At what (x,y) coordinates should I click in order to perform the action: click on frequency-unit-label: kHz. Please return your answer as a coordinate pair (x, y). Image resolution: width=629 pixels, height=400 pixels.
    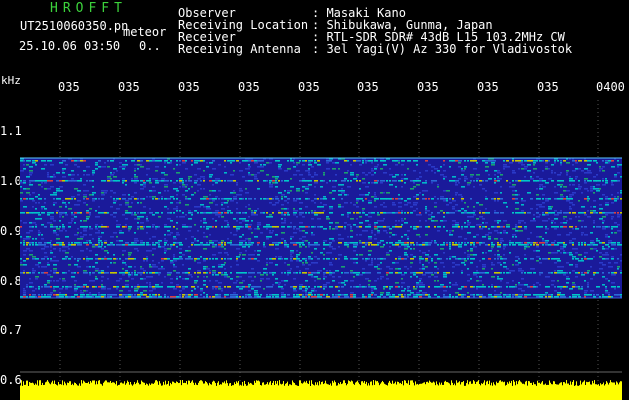
    Looking at the image, I should click on (11, 80).